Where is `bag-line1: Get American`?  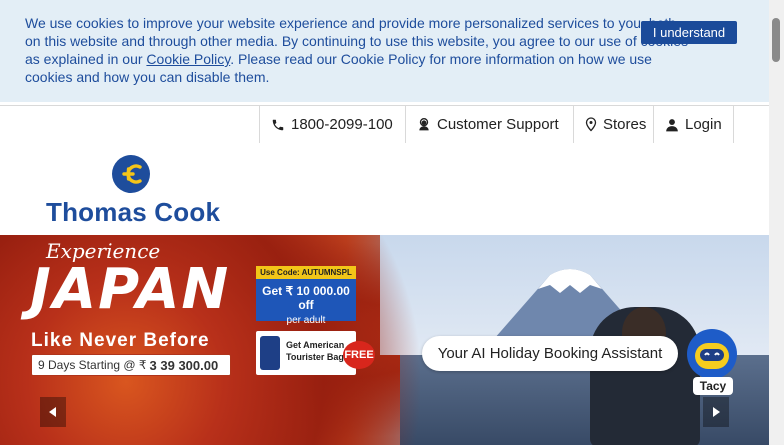 bag-line1: Get American is located at coordinates (315, 345).